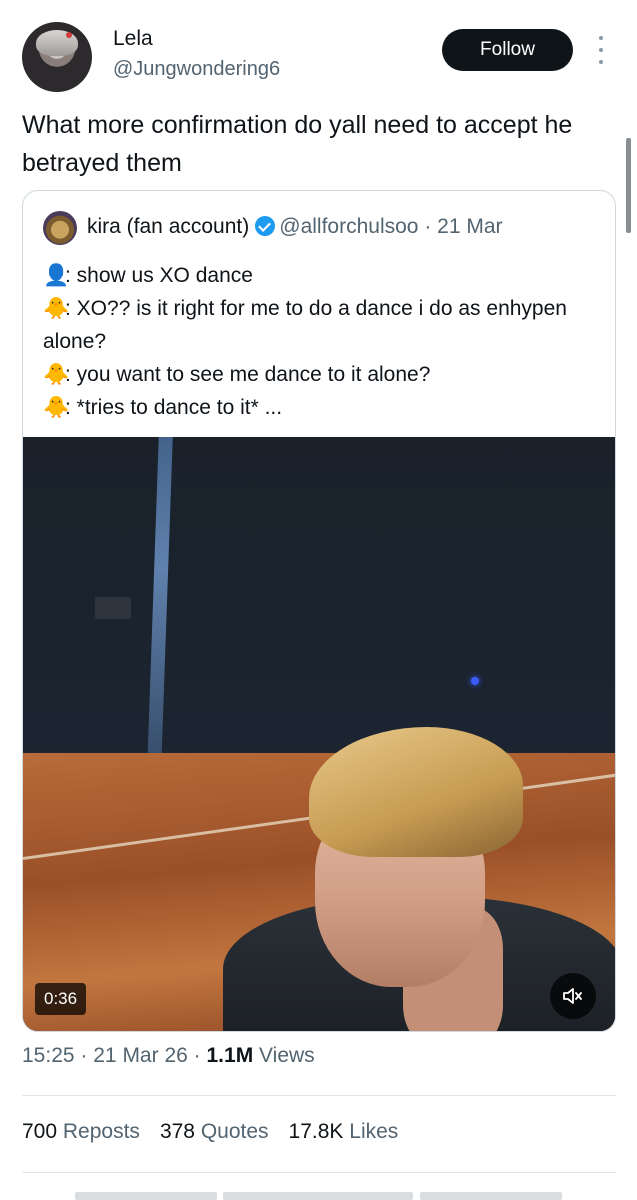 This screenshot has height=1200, width=637. I want to click on follow-button: Follow, so click(507, 50).